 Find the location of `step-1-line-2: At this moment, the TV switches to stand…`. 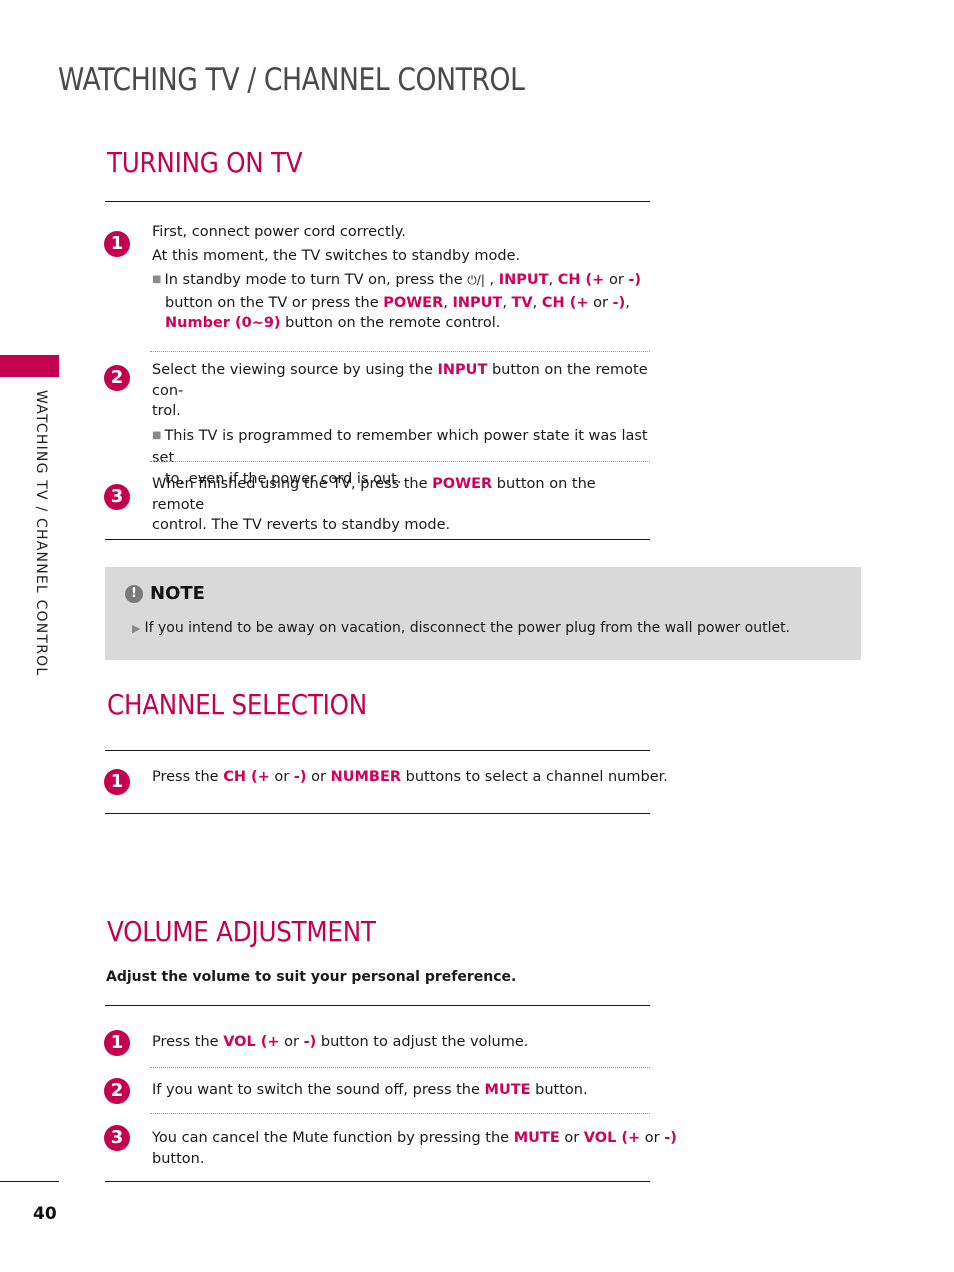

step-1-line-2: At this moment, the TV switches to stand… is located at coordinates (336, 255).